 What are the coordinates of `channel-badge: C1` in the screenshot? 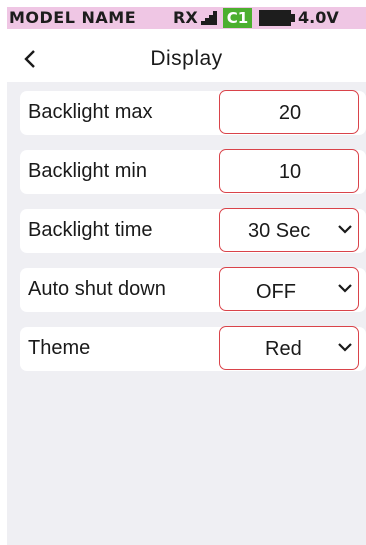 It's located at (237, 18).